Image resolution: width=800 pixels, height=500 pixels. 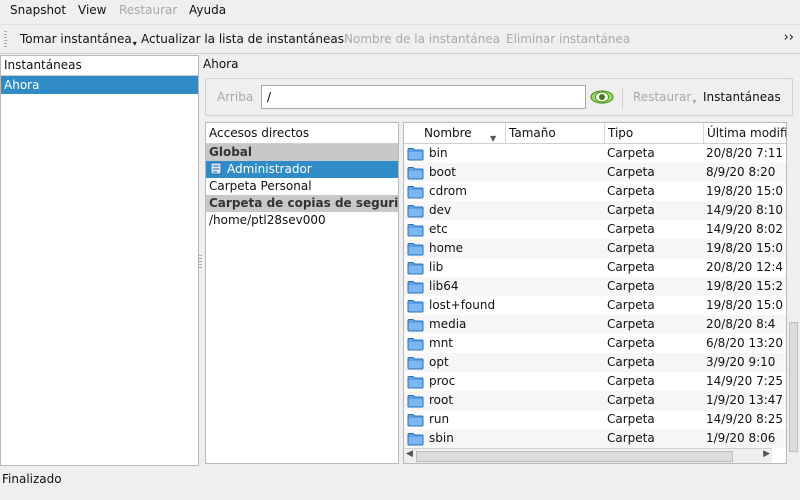 I want to click on shortcut-backup-path: /home/ptl28sev000, so click(x=302, y=220).